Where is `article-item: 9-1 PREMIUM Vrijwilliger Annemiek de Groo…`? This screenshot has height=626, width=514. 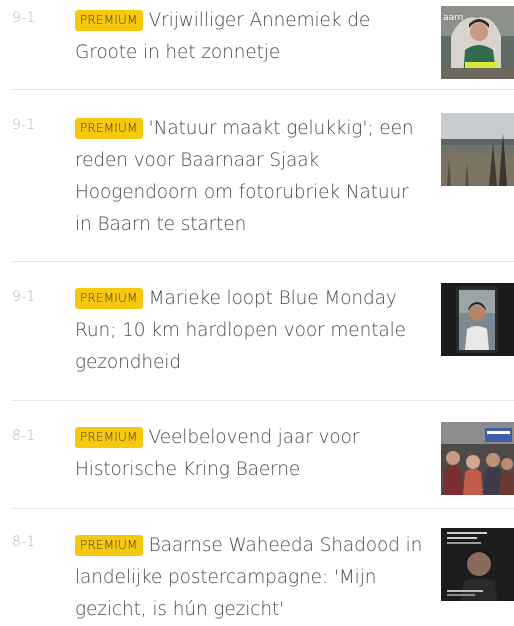
article-item: 9-1 PREMIUM Vrijwilliger Annemiek de Groo… is located at coordinates (257, 45).